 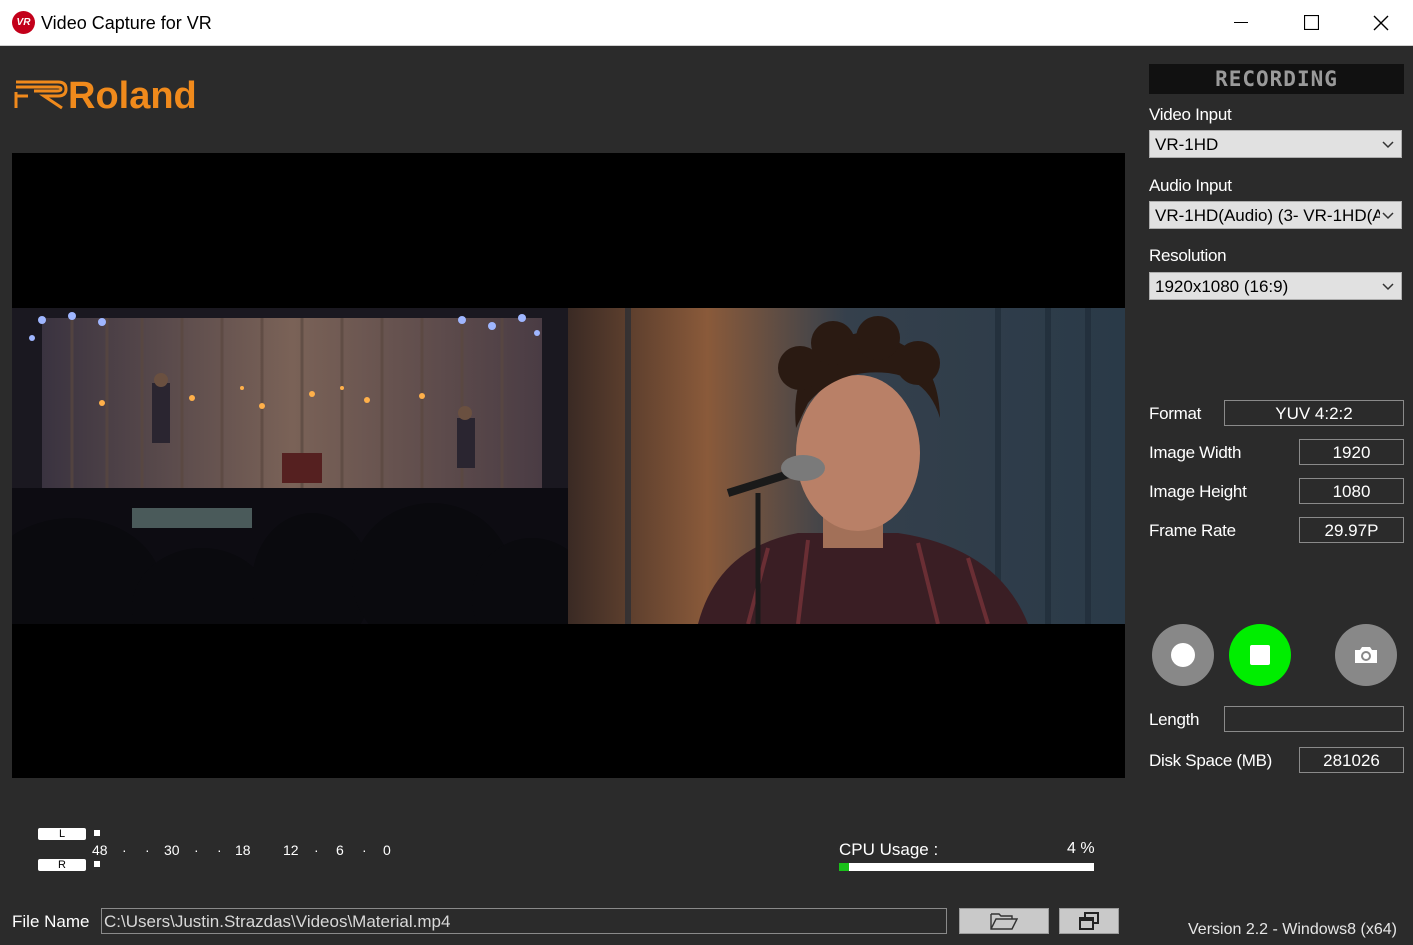 What do you see at coordinates (846, 466) in the screenshot?
I see `preview-closeup-shot` at bounding box center [846, 466].